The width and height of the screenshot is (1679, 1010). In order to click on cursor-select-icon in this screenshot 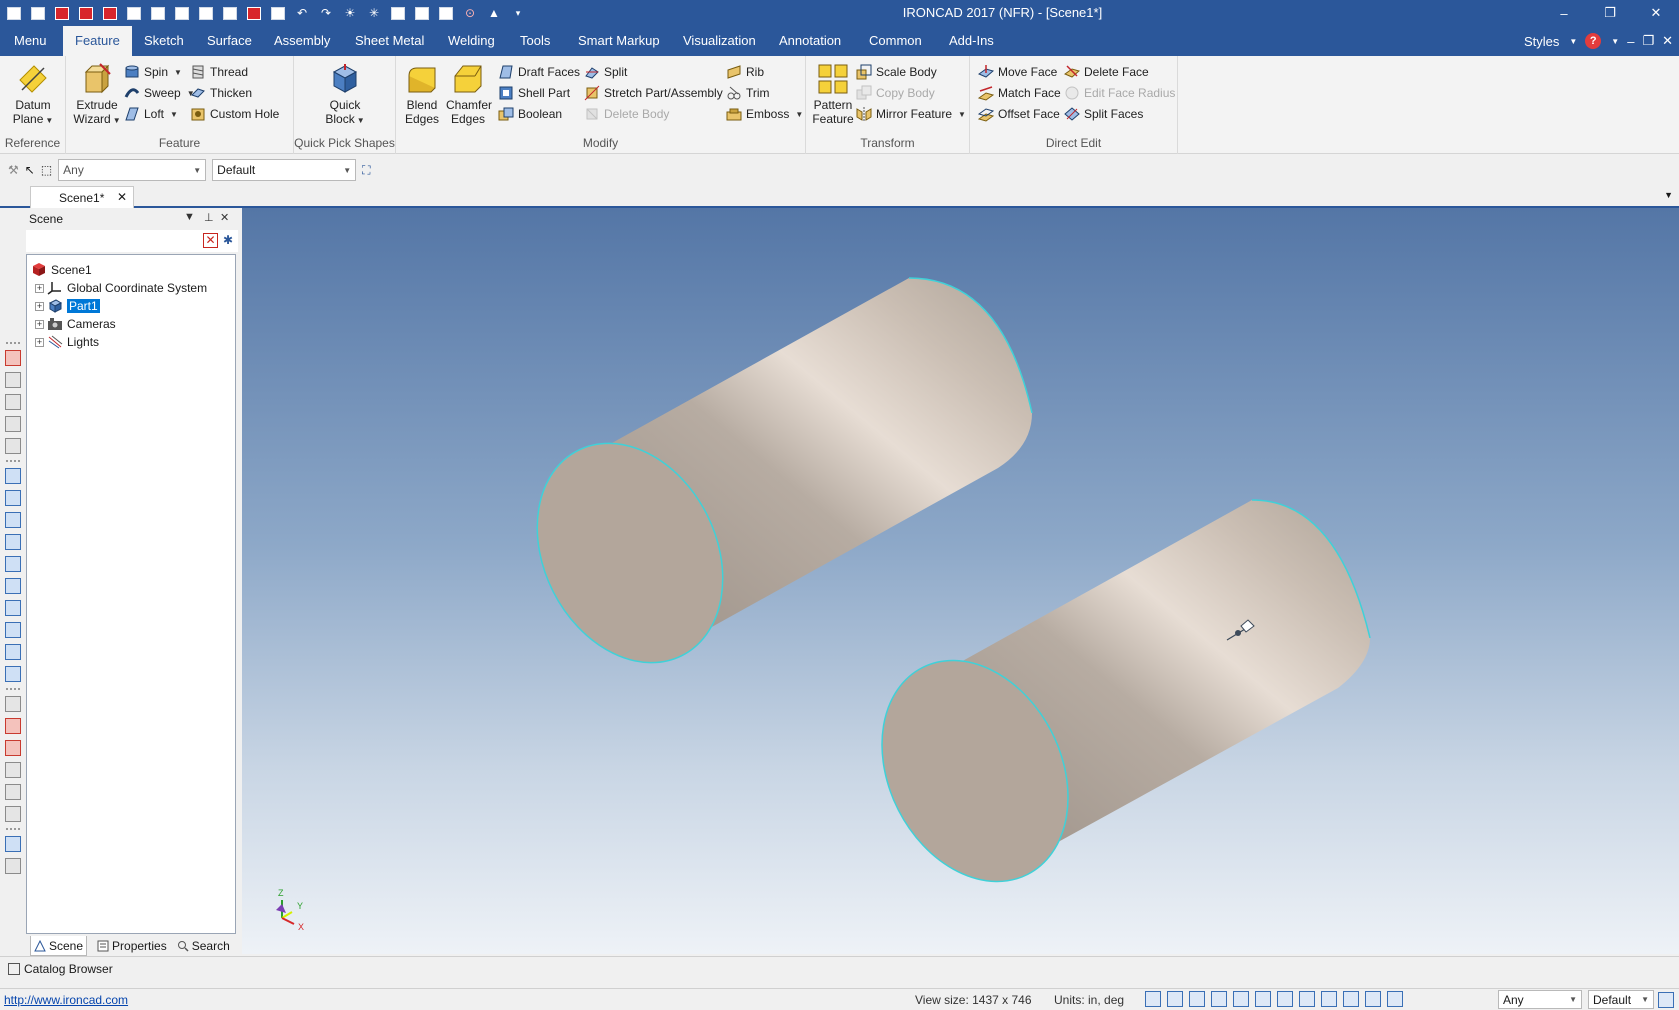, I will do `click(1395, 999)`.